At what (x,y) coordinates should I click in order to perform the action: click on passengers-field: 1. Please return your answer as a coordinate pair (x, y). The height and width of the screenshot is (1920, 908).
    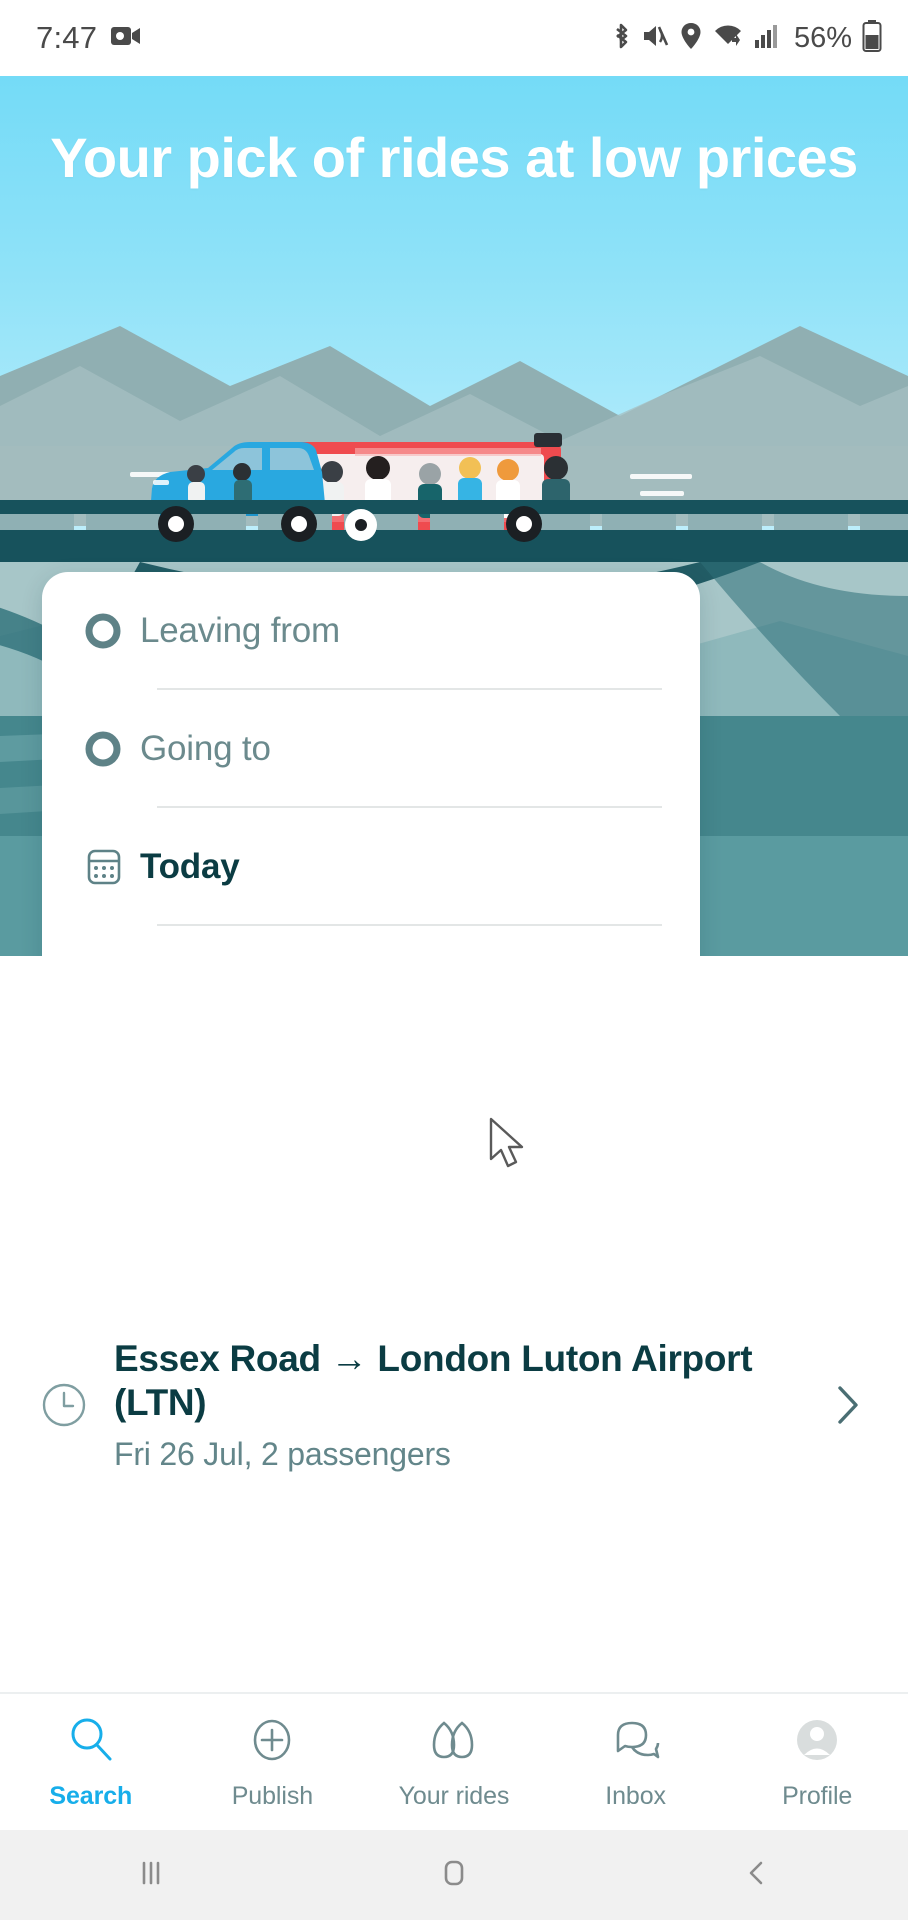
    Looking at the image, I should click on (371, 941).